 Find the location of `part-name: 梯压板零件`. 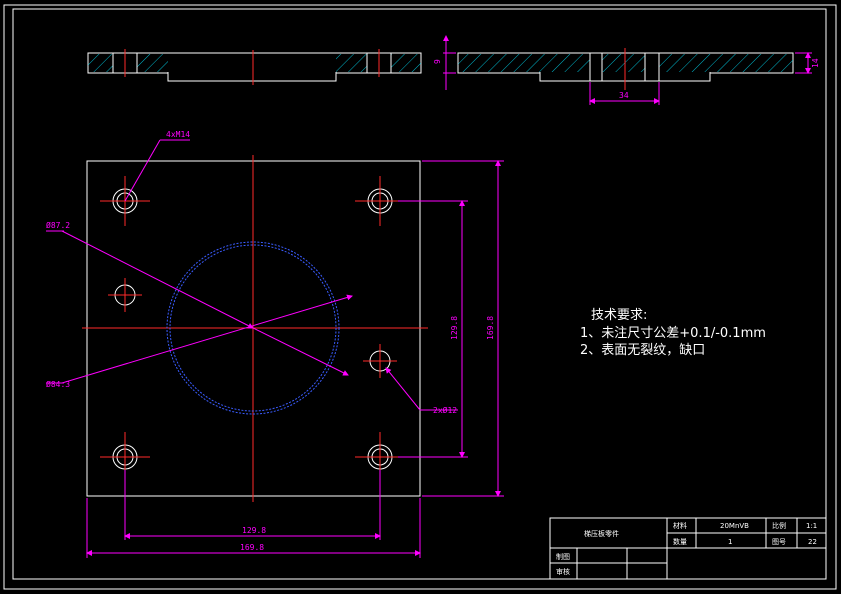

part-name: 梯压板零件 is located at coordinates (601, 533).